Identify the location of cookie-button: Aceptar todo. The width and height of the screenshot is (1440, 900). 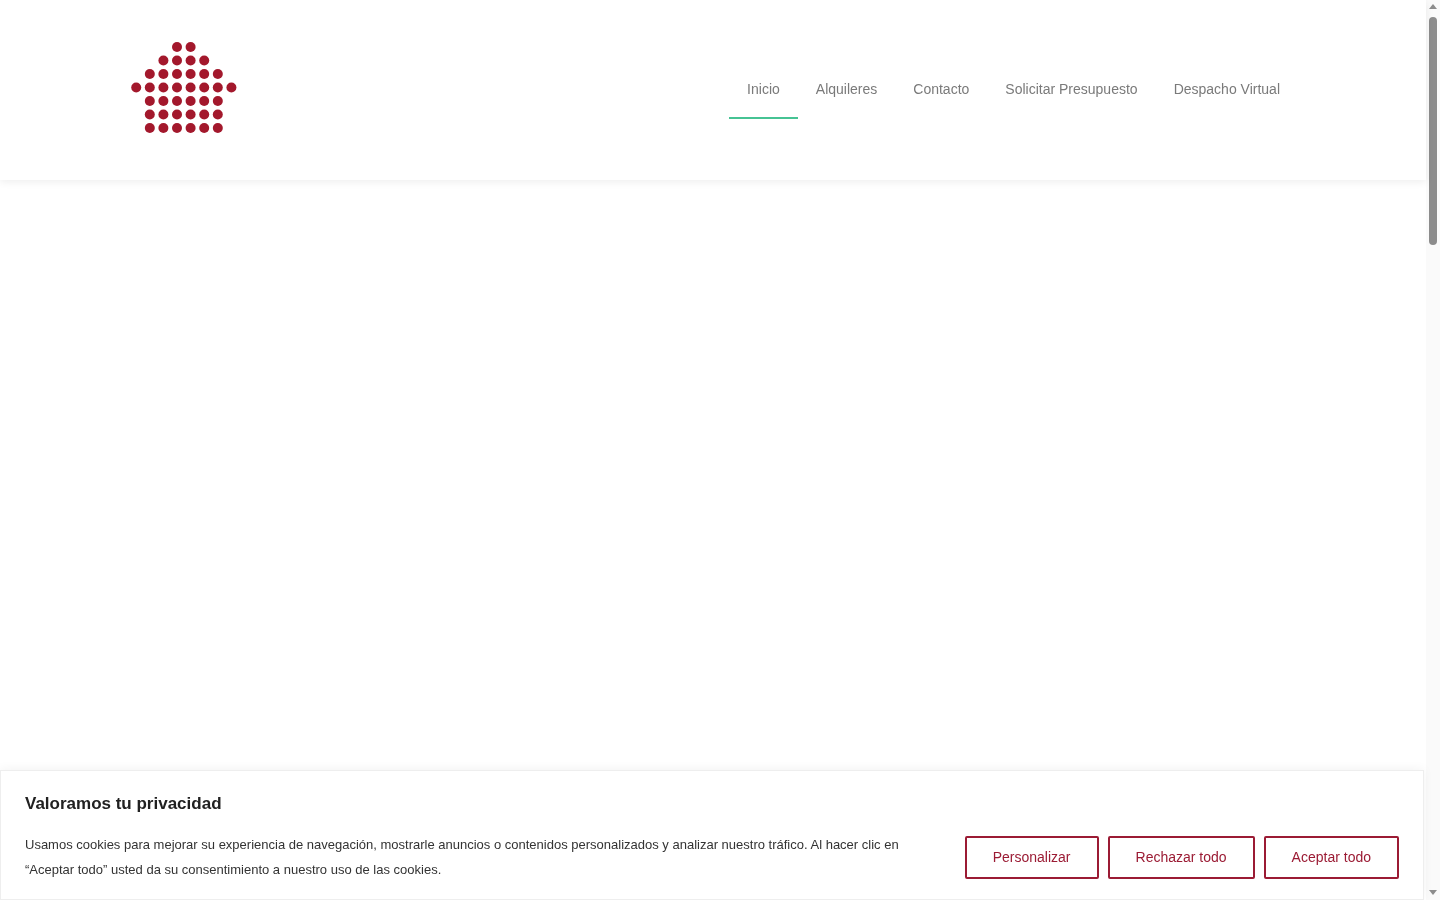
(1331, 857).